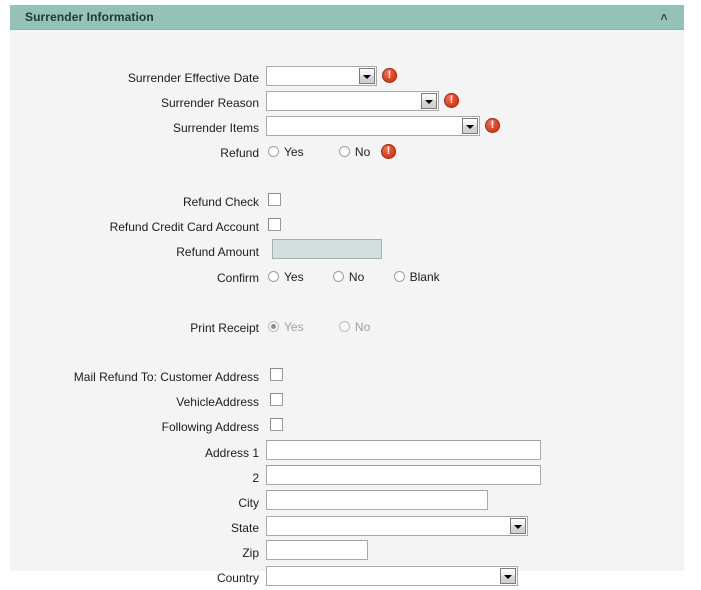  What do you see at coordinates (362, 327) in the screenshot?
I see `print-receipt-radio-no-label: No` at bounding box center [362, 327].